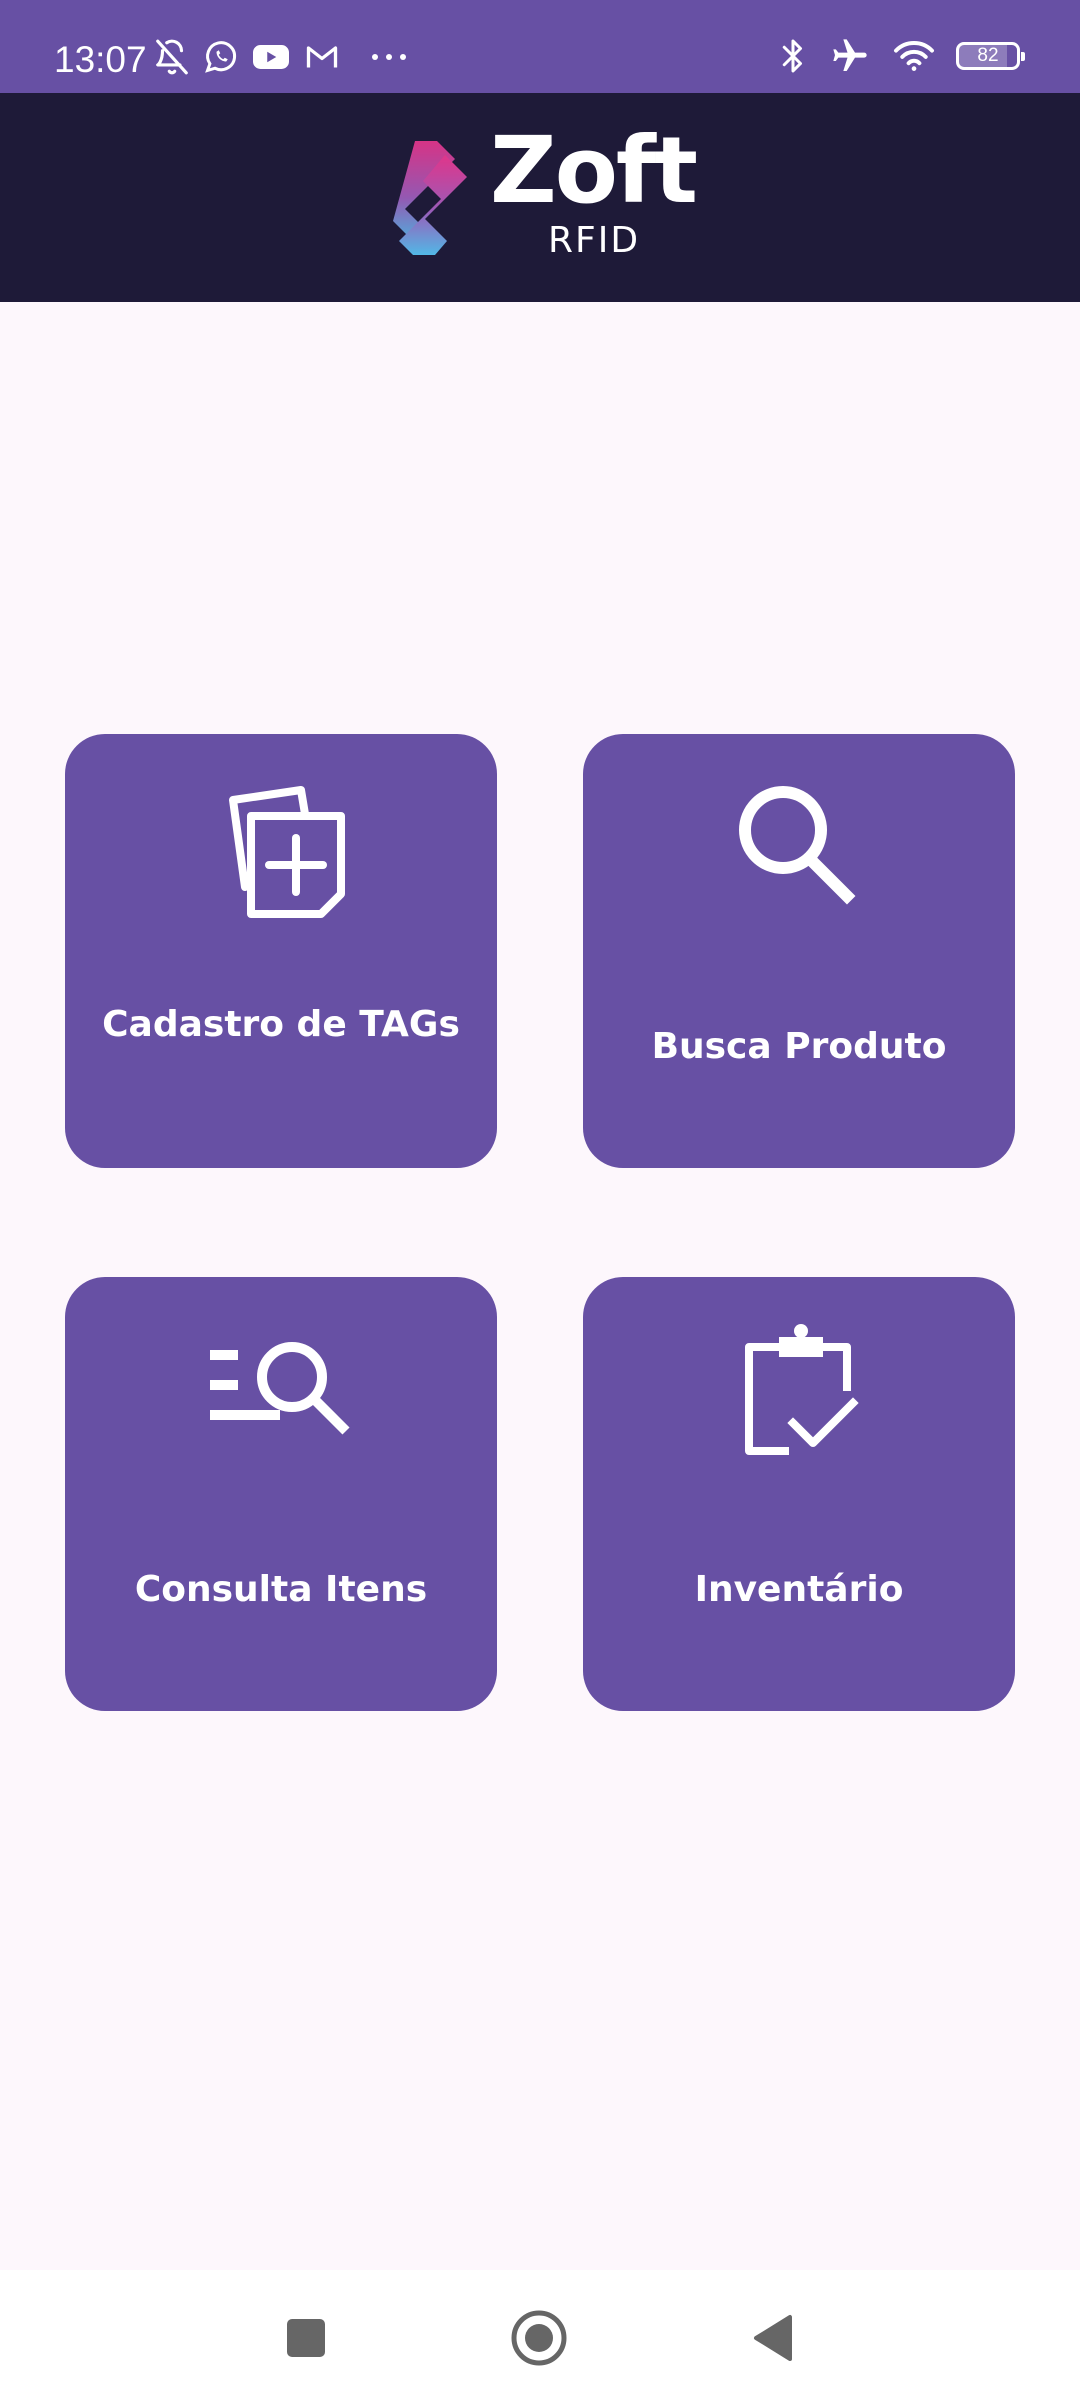 The image size is (1080, 2400). Describe the element at coordinates (281, 1589) in the screenshot. I see `tile-label: Consulta Itens` at that location.